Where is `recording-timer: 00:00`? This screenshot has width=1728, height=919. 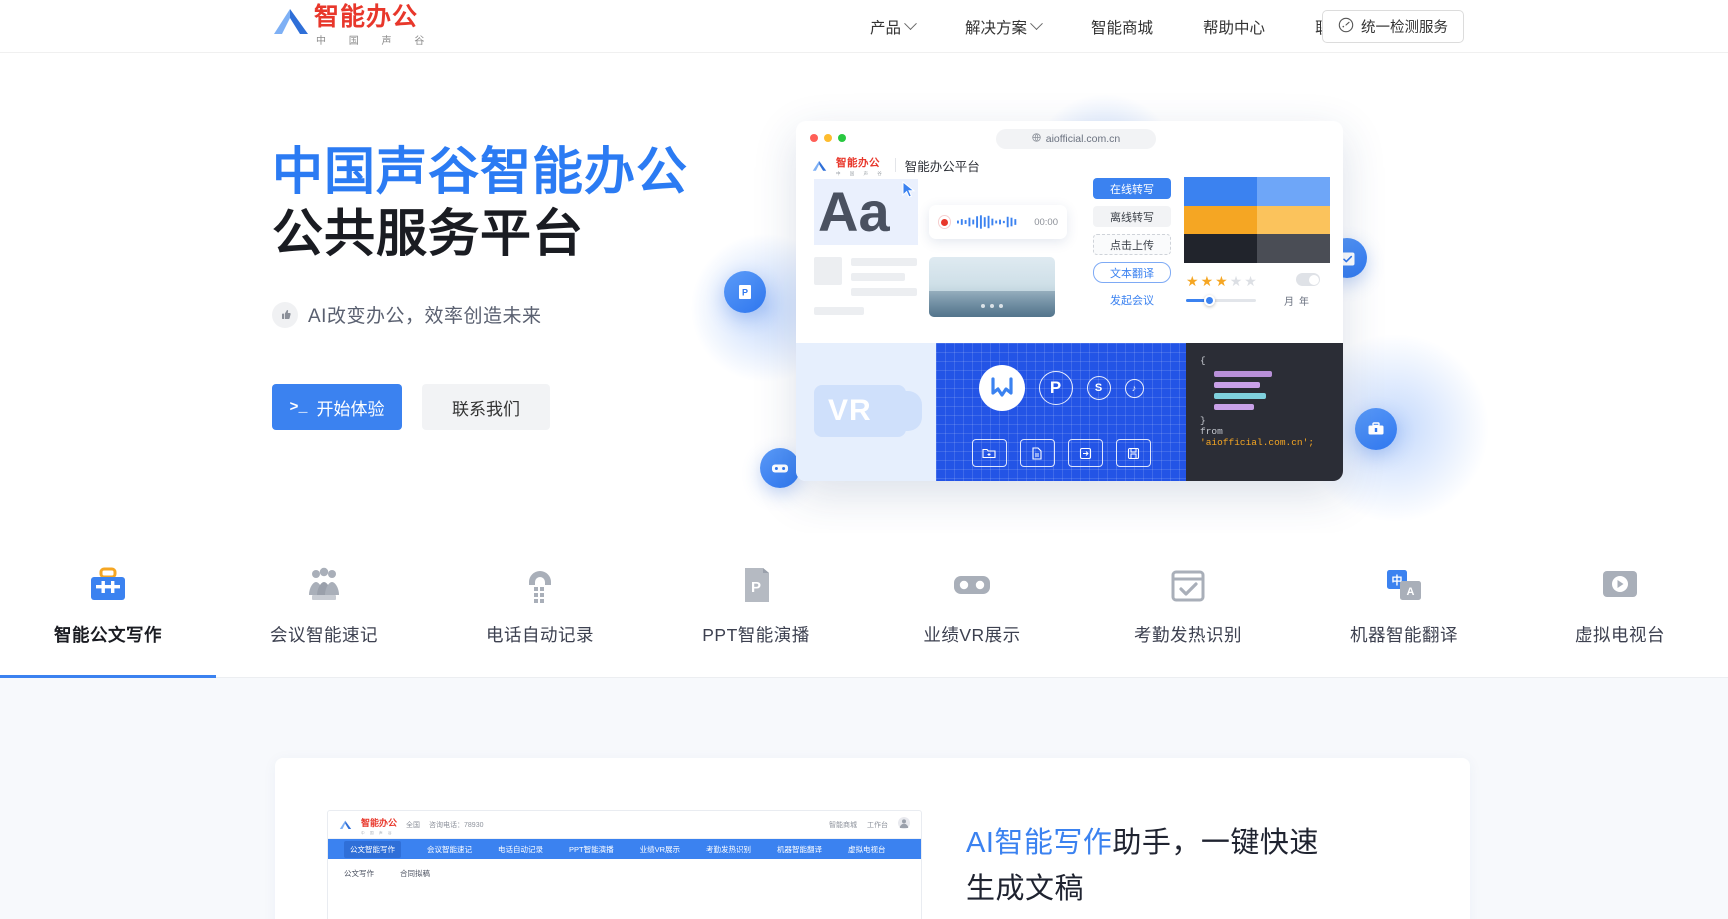
recording-timer: 00:00 is located at coordinates (1046, 222).